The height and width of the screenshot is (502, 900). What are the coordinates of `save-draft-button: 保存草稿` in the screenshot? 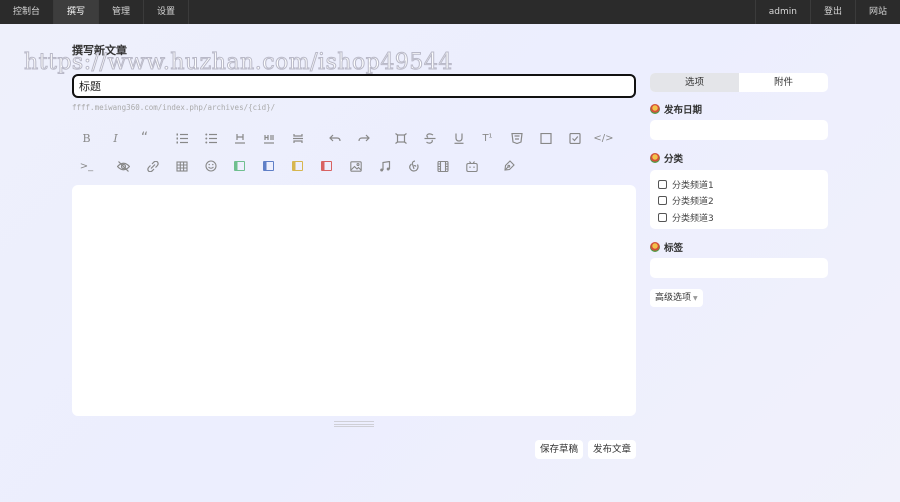 It's located at (559, 449).